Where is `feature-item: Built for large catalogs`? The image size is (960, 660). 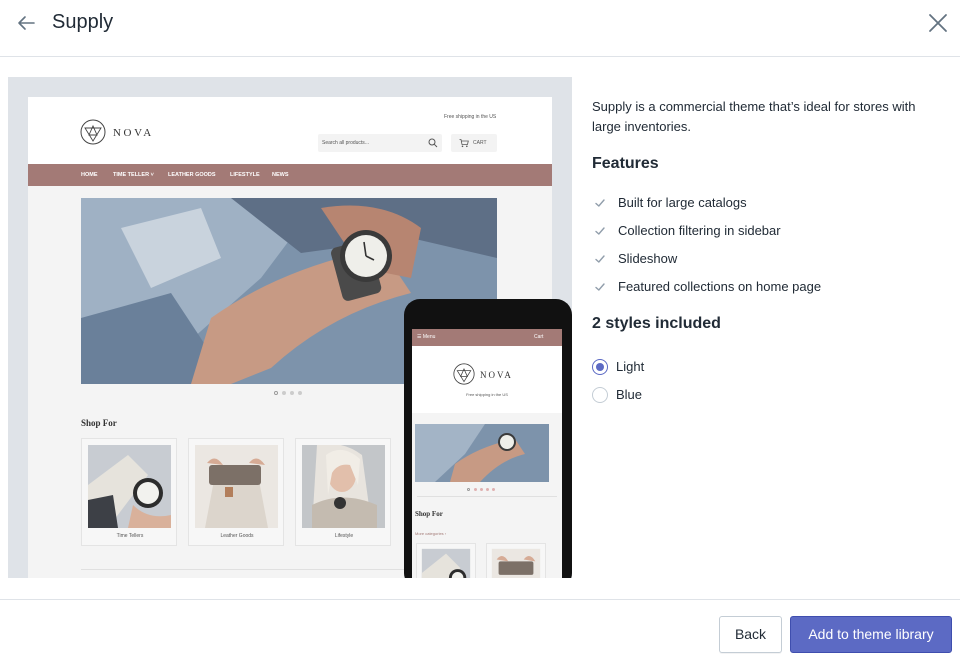
feature-item: Built for large catalogs is located at coordinates (767, 204).